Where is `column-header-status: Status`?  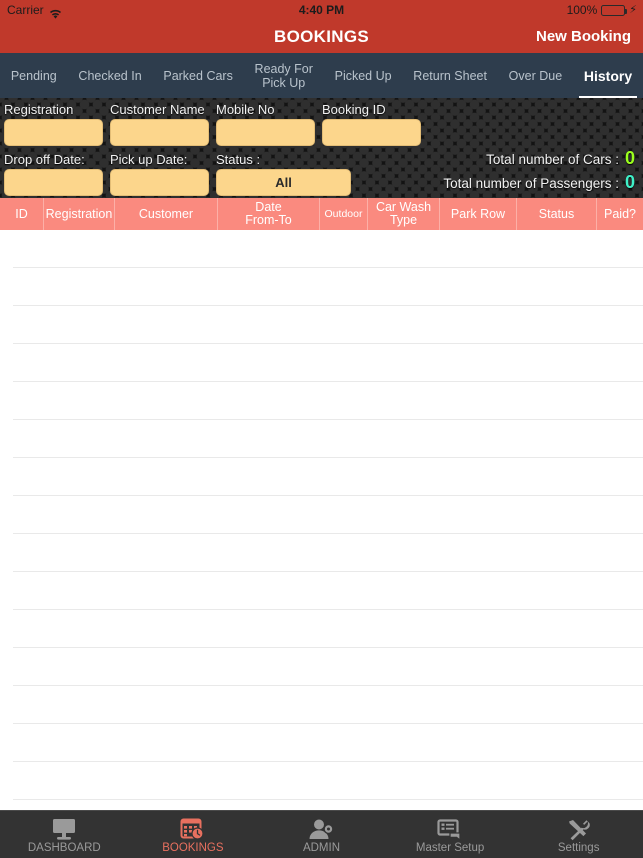 column-header-status: Status is located at coordinates (557, 214).